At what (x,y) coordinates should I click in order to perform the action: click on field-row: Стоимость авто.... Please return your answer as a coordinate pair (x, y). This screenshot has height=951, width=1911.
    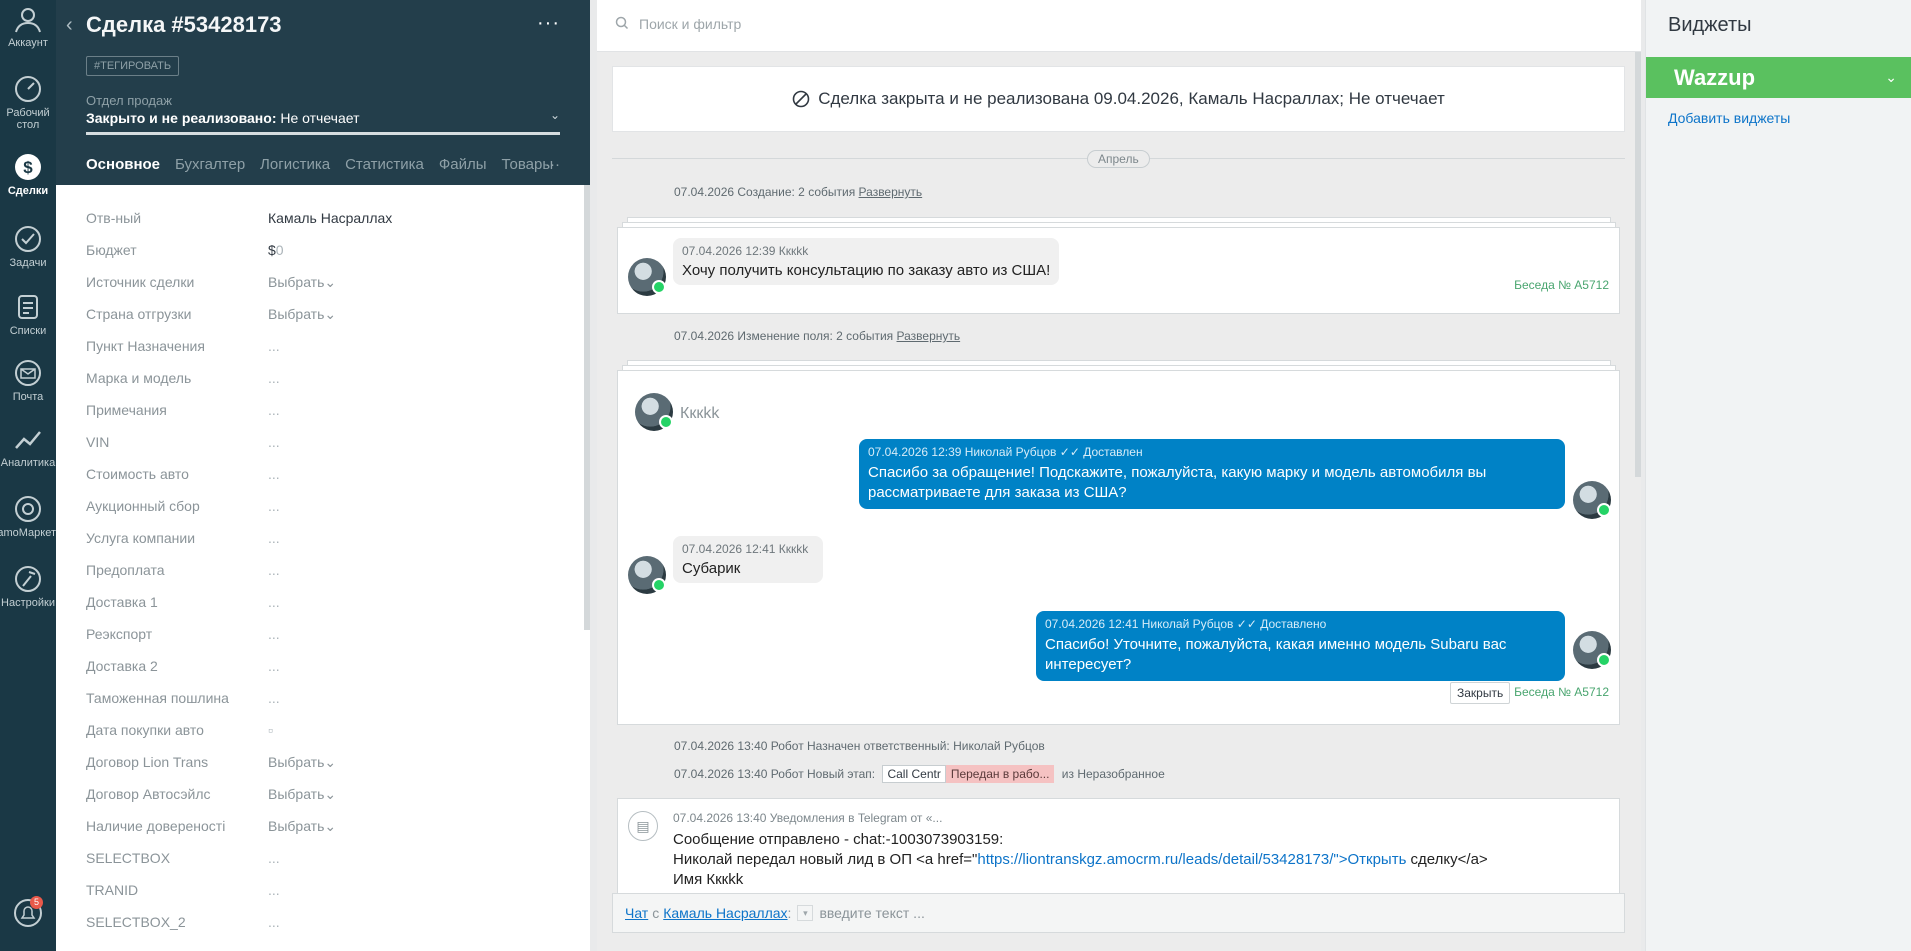
    Looking at the image, I should click on (326, 474).